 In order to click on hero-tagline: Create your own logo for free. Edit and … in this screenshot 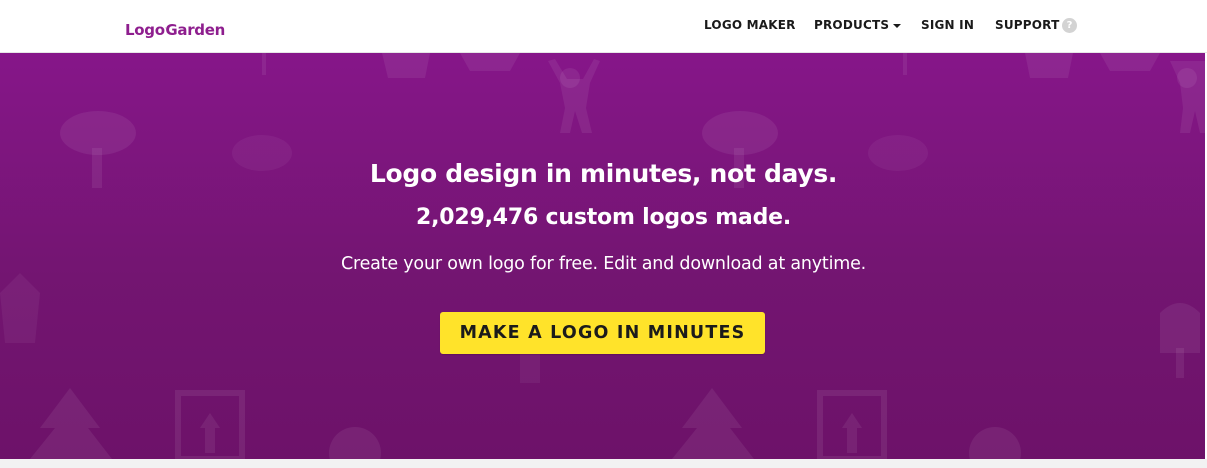, I will do `click(603, 264)`.